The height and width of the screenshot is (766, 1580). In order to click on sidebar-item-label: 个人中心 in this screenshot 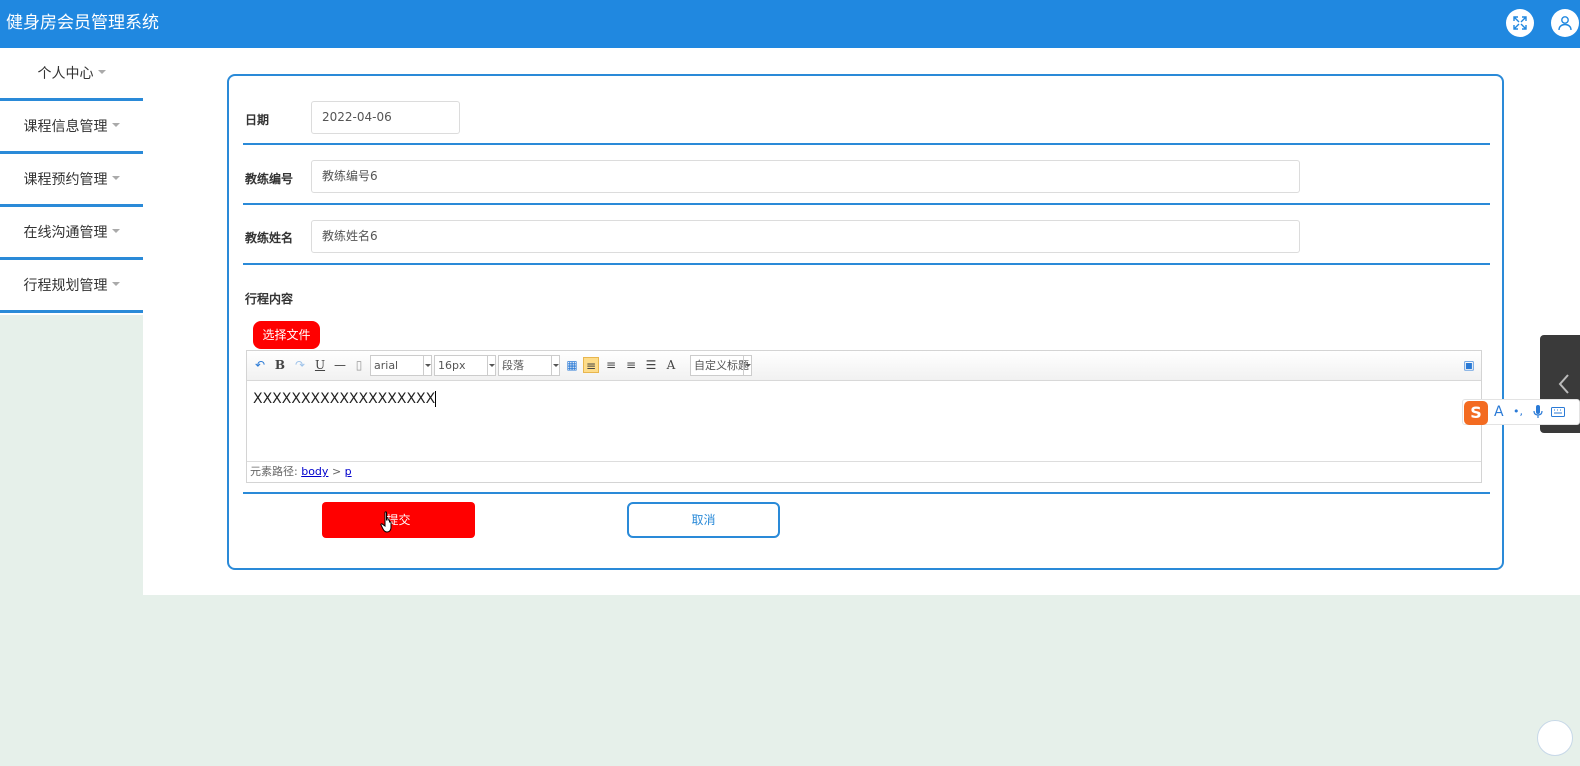, I will do `click(65, 74)`.